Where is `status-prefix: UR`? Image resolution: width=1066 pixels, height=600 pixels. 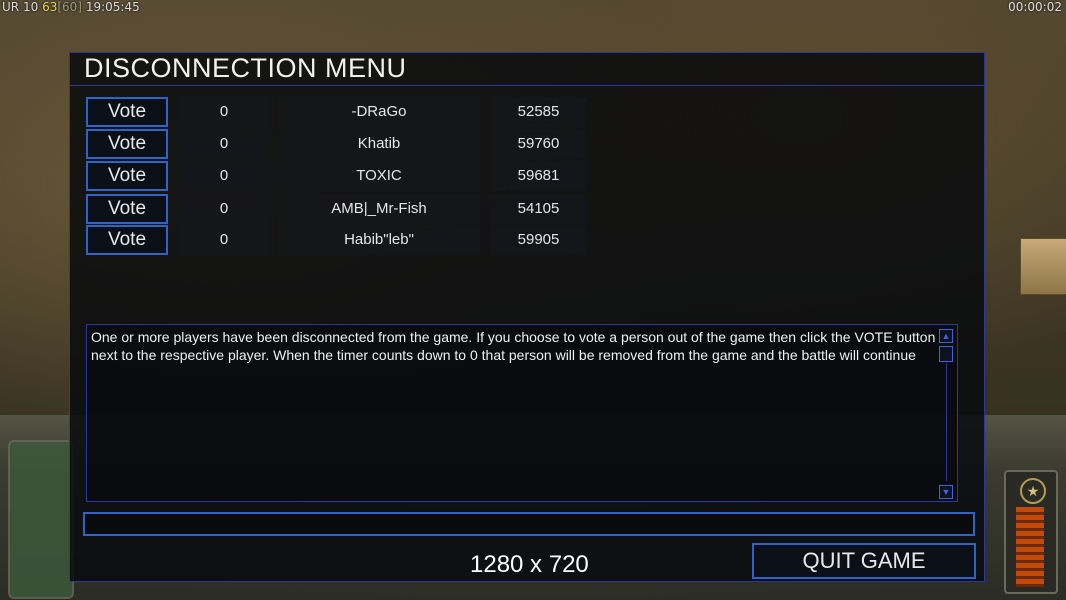
status-prefix: UR is located at coordinates (11, 7).